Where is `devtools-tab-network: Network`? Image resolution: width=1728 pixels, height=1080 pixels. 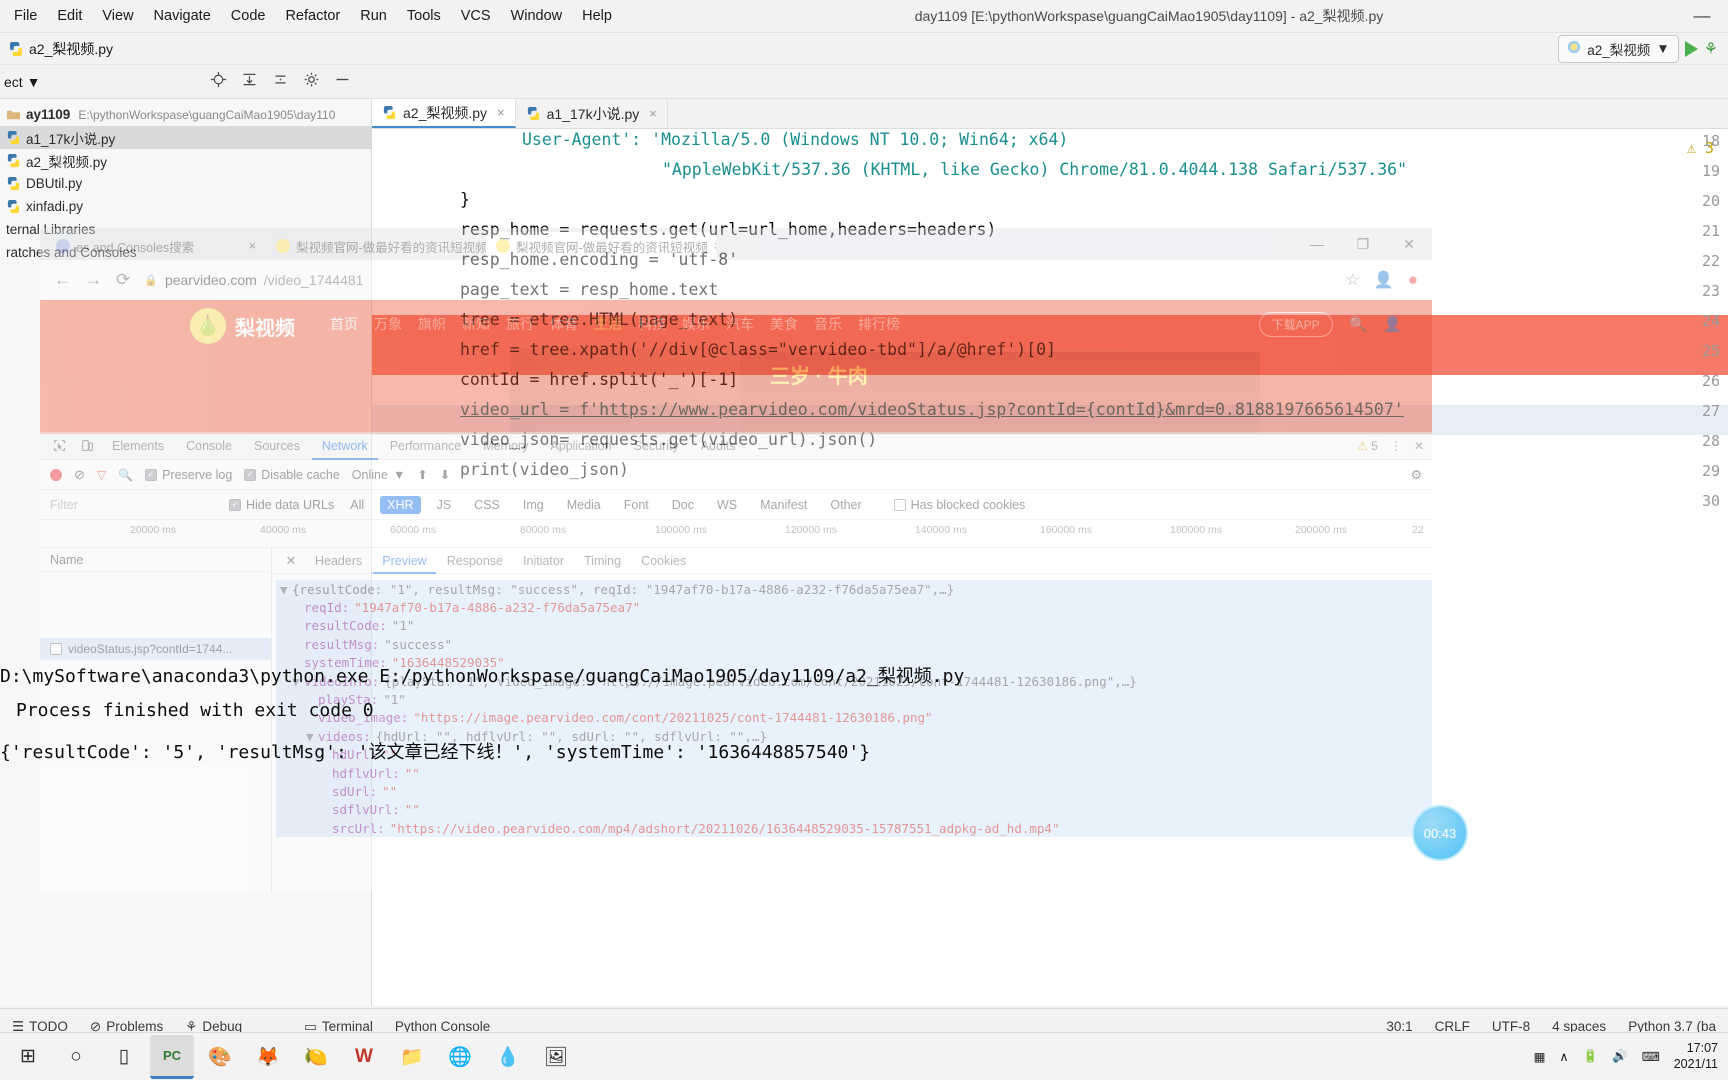
devtools-tab-network: Network is located at coordinates (344, 446).